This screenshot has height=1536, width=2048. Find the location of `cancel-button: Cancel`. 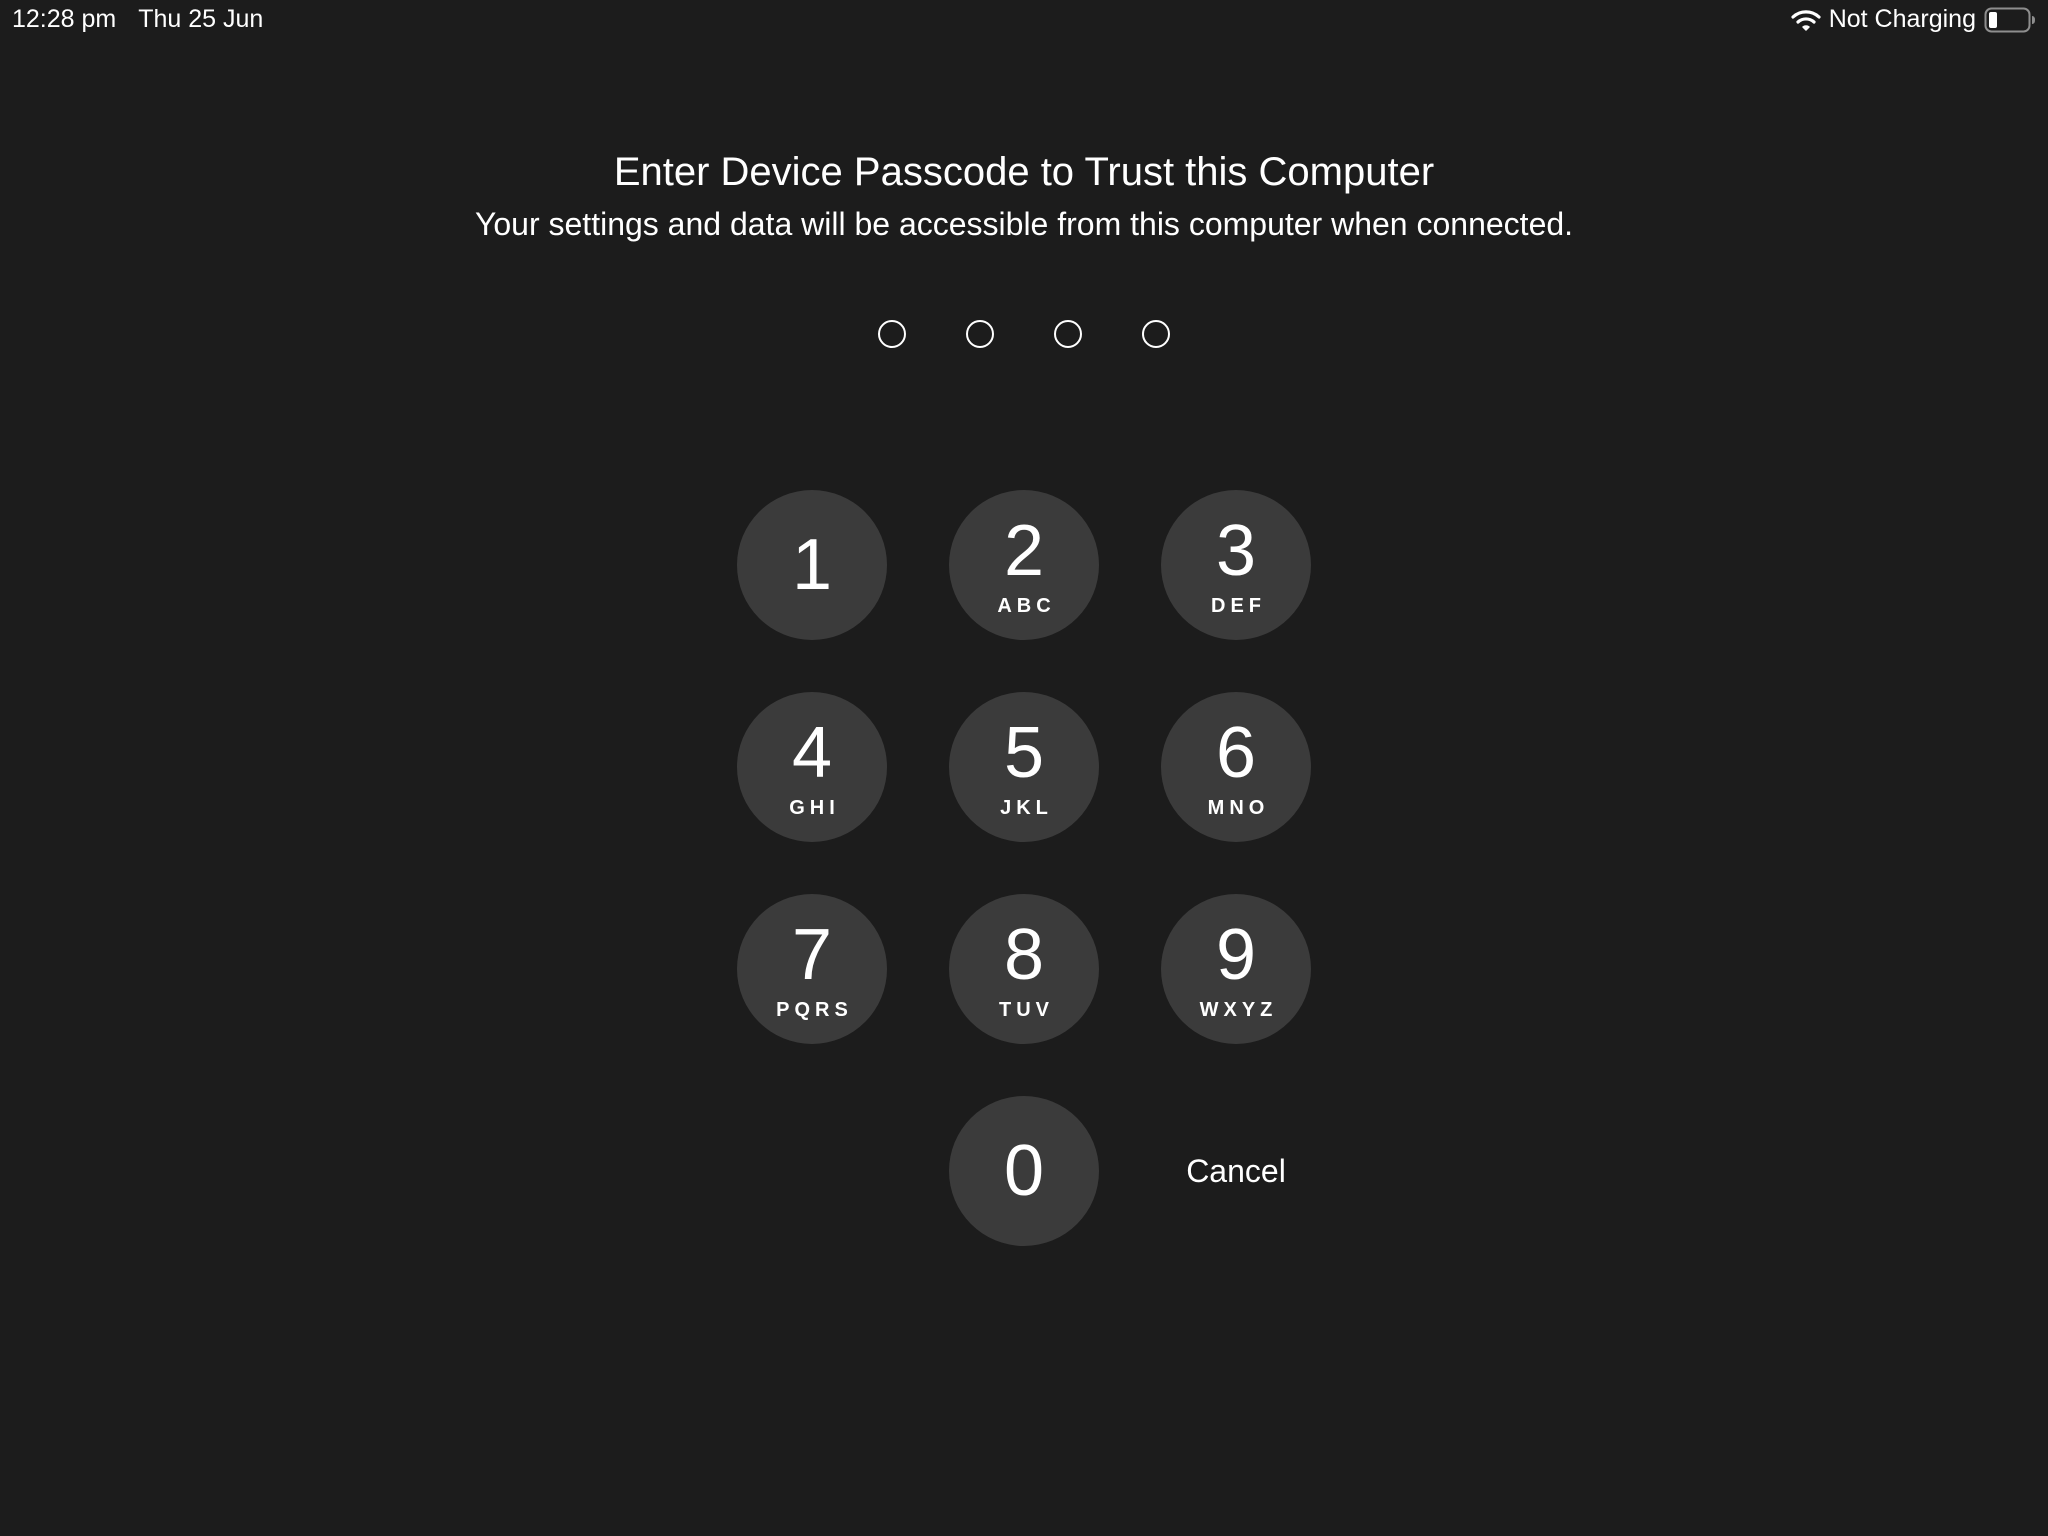

cancel-button: Cancel is located at coordinates (1236, 1171).